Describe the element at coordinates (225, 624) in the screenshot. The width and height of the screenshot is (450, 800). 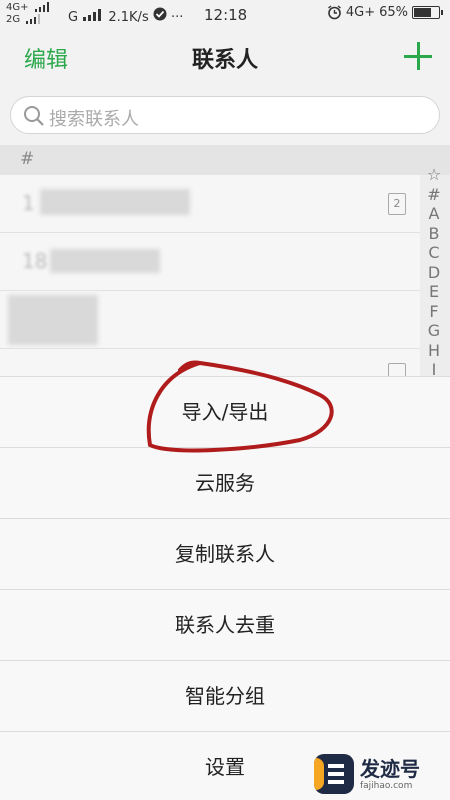
I see `menu-item-deduplicate: 联系人去重` at that location.